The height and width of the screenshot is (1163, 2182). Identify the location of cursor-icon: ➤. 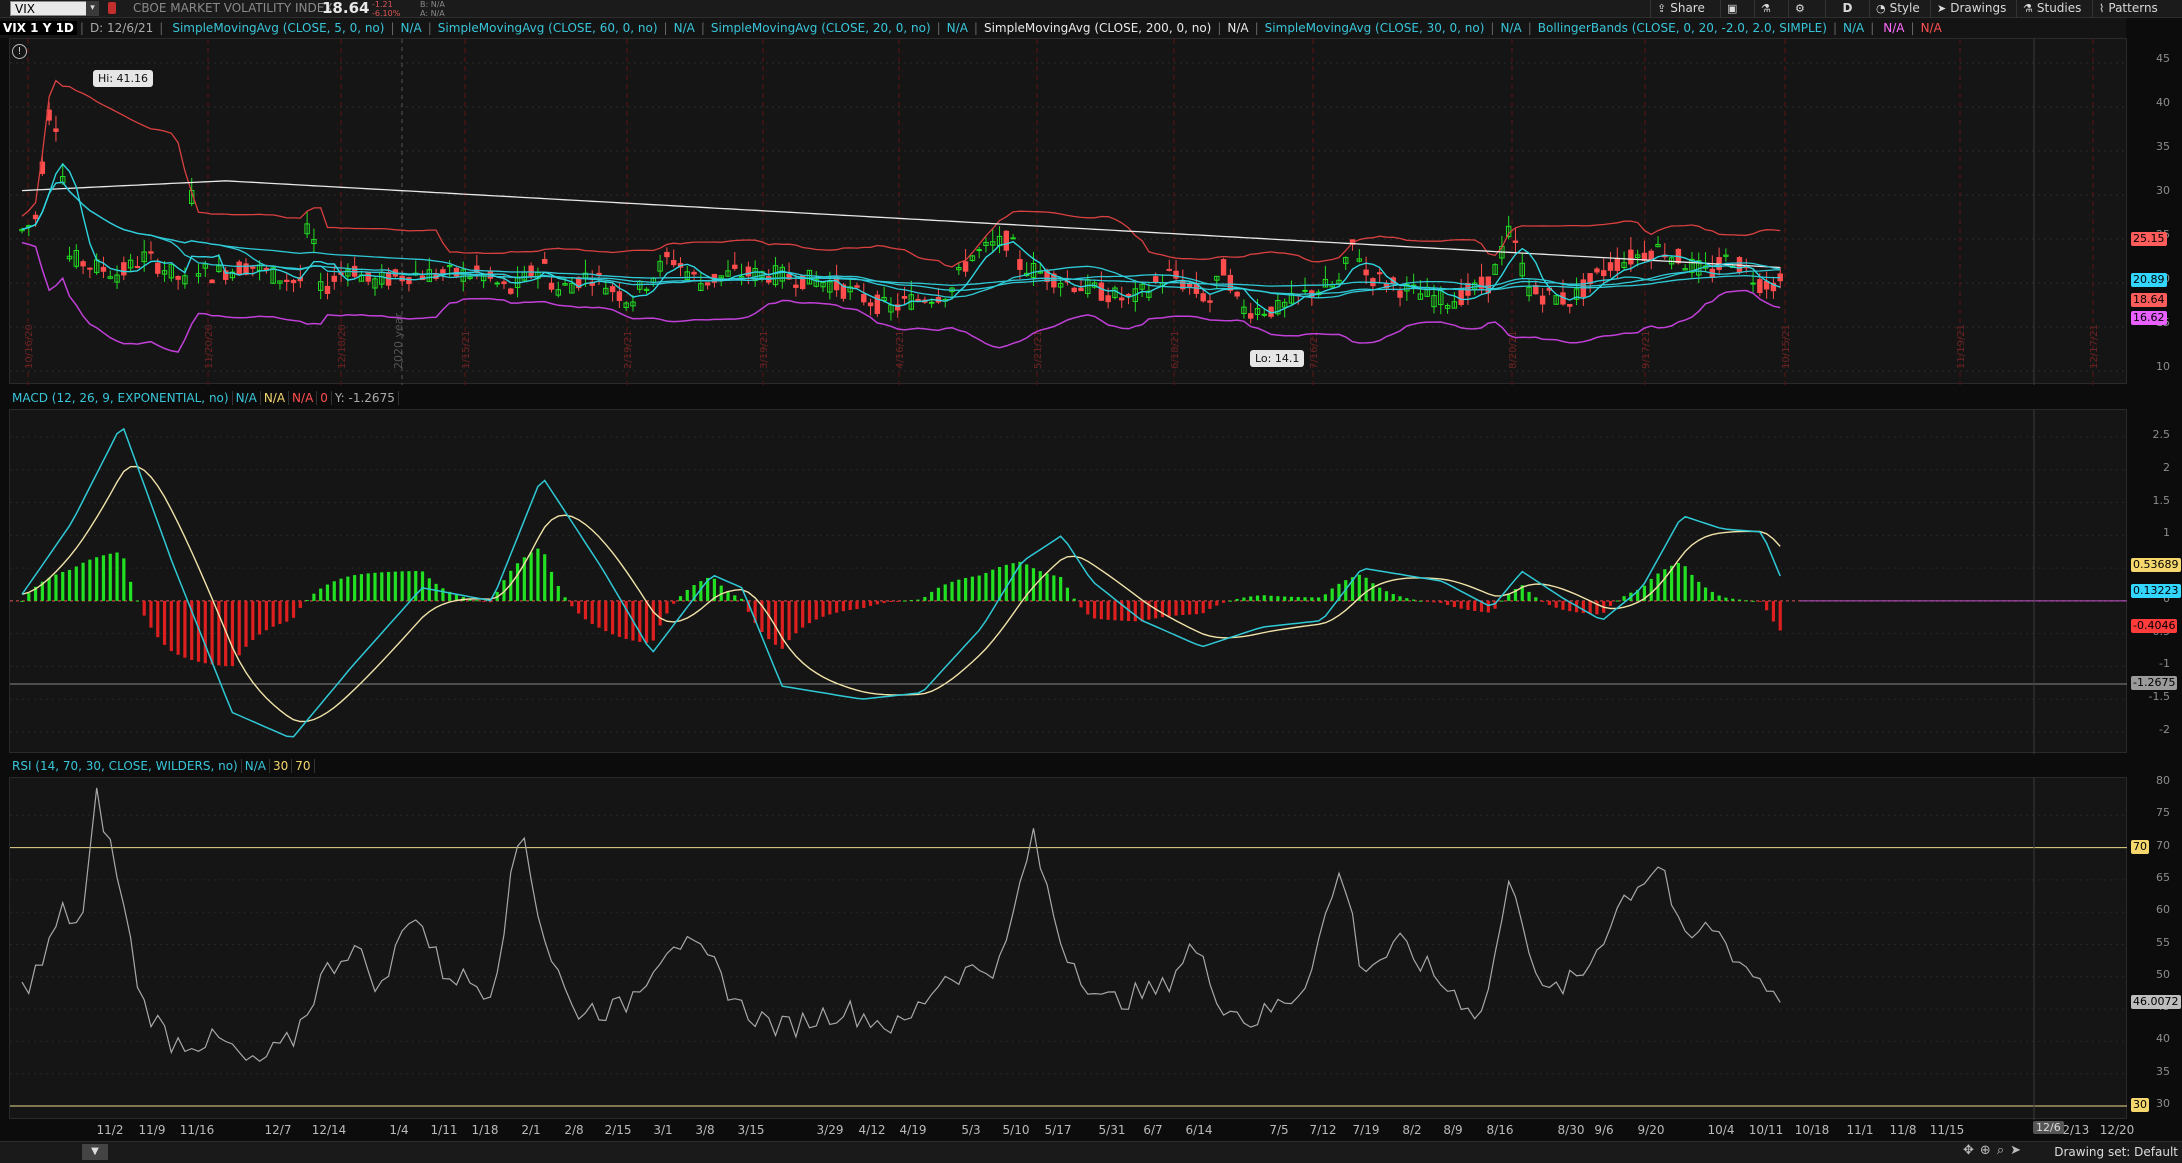
(2015, 1150).